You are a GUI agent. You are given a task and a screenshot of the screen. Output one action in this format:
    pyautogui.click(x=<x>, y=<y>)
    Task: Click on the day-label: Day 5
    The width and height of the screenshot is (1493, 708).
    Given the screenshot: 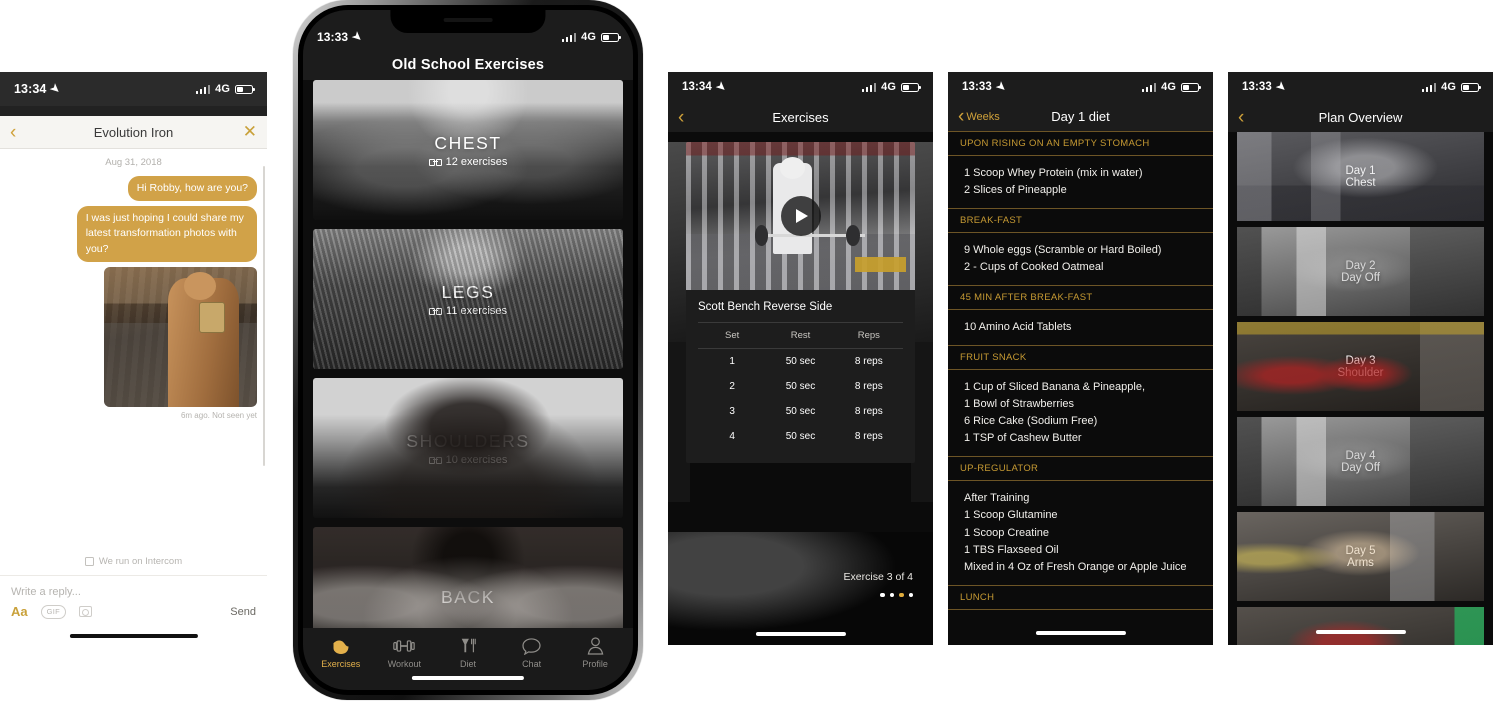 What is the action you would take?
    pyautogui.click(x=1360, y=550)
    